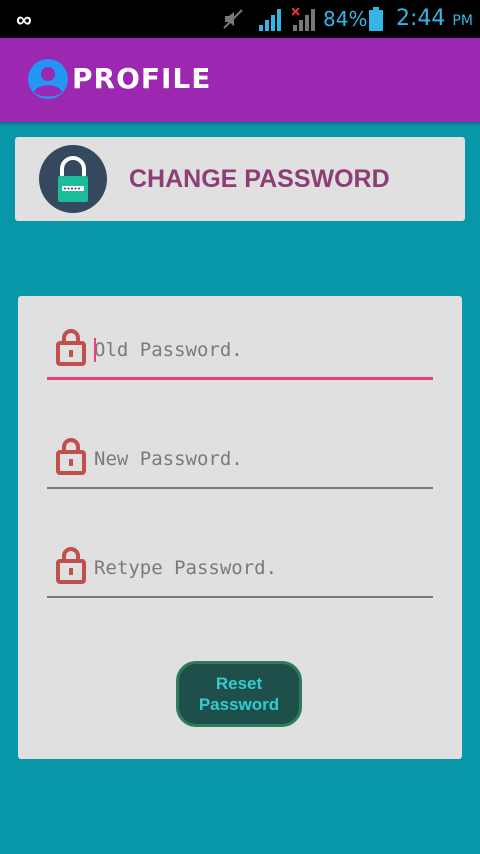 The width and height of the screenshot is (480, 854). I want to click on retype-password-input, so click(259, 568).